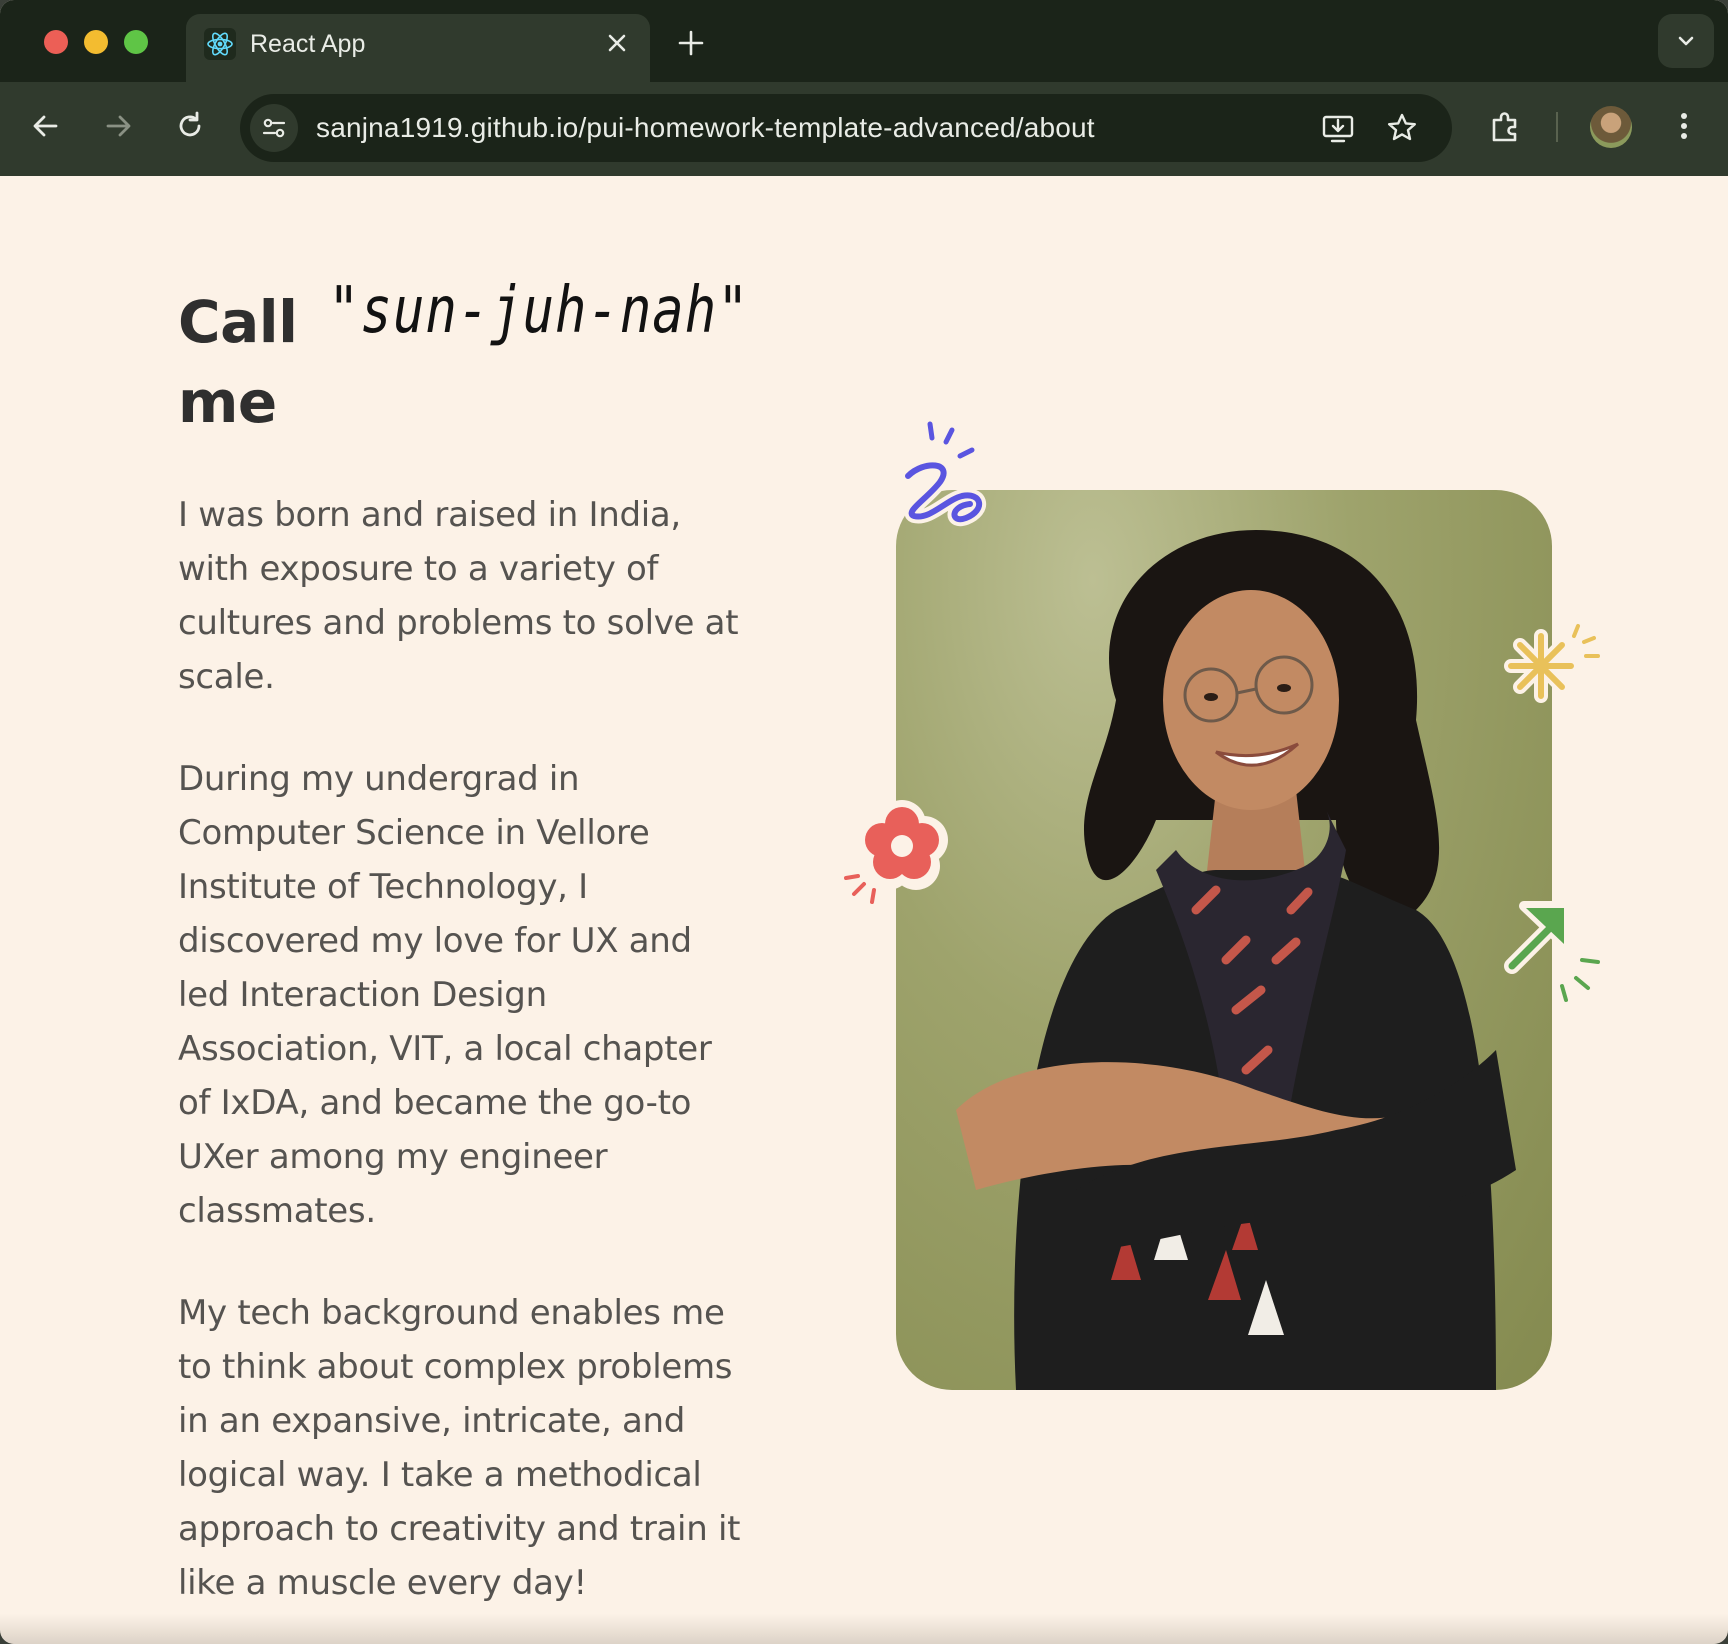 Image resolution: width=1728 pixels, height=1644 pixels. Describe the element at coordinates (1552, 951) in the screenshot. I see `arrow-up-right-icon` at that location.